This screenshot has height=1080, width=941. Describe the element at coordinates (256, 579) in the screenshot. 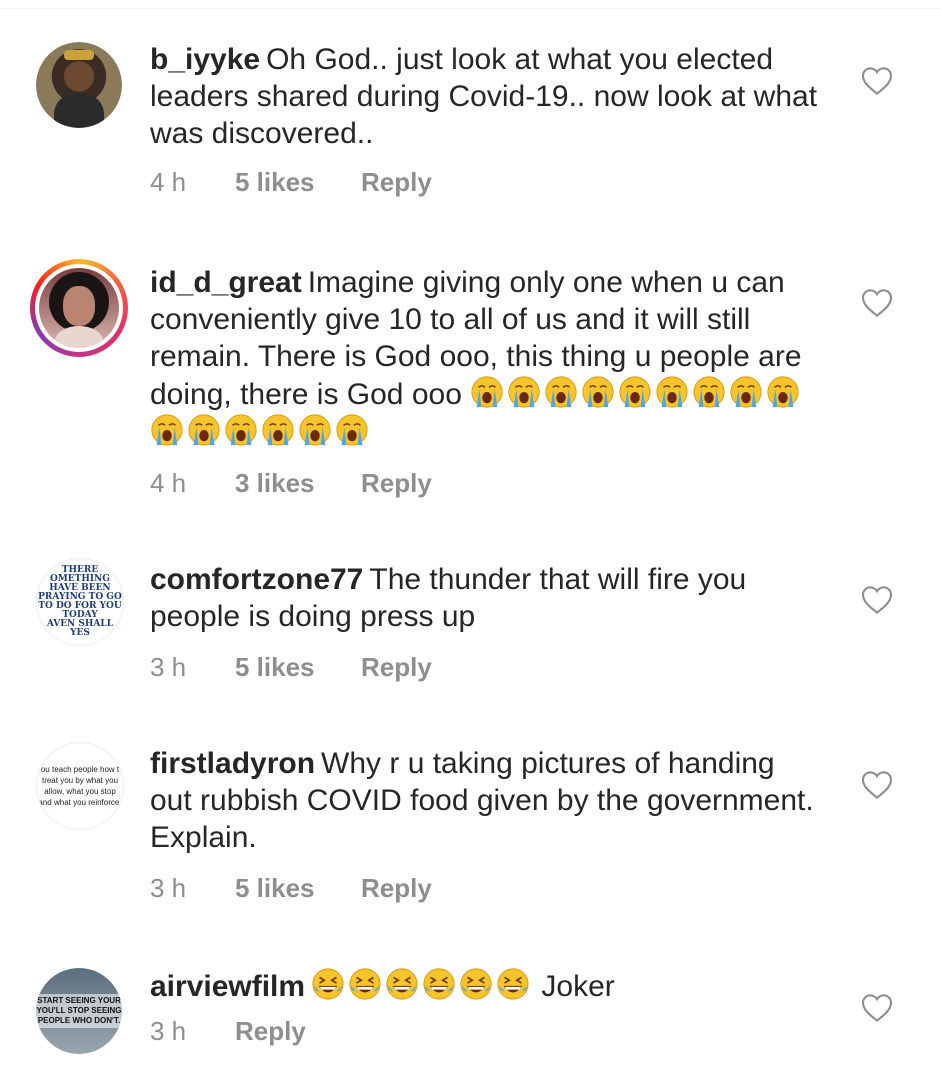

I see `username-link: comfortzone77` at that location.